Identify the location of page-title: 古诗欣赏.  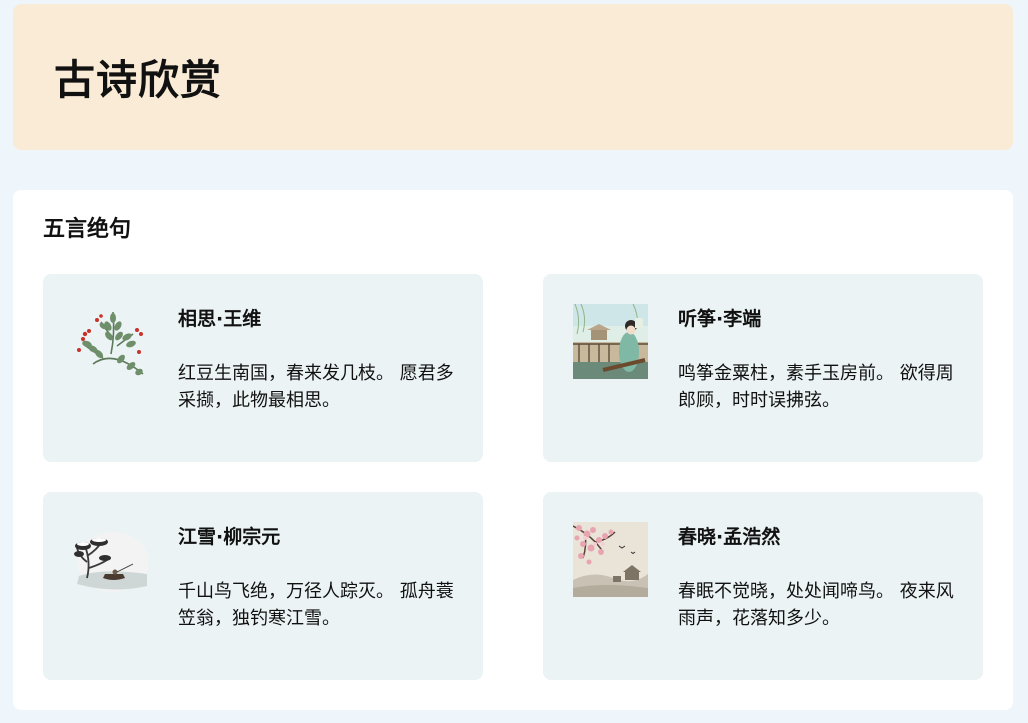
(138, 80).